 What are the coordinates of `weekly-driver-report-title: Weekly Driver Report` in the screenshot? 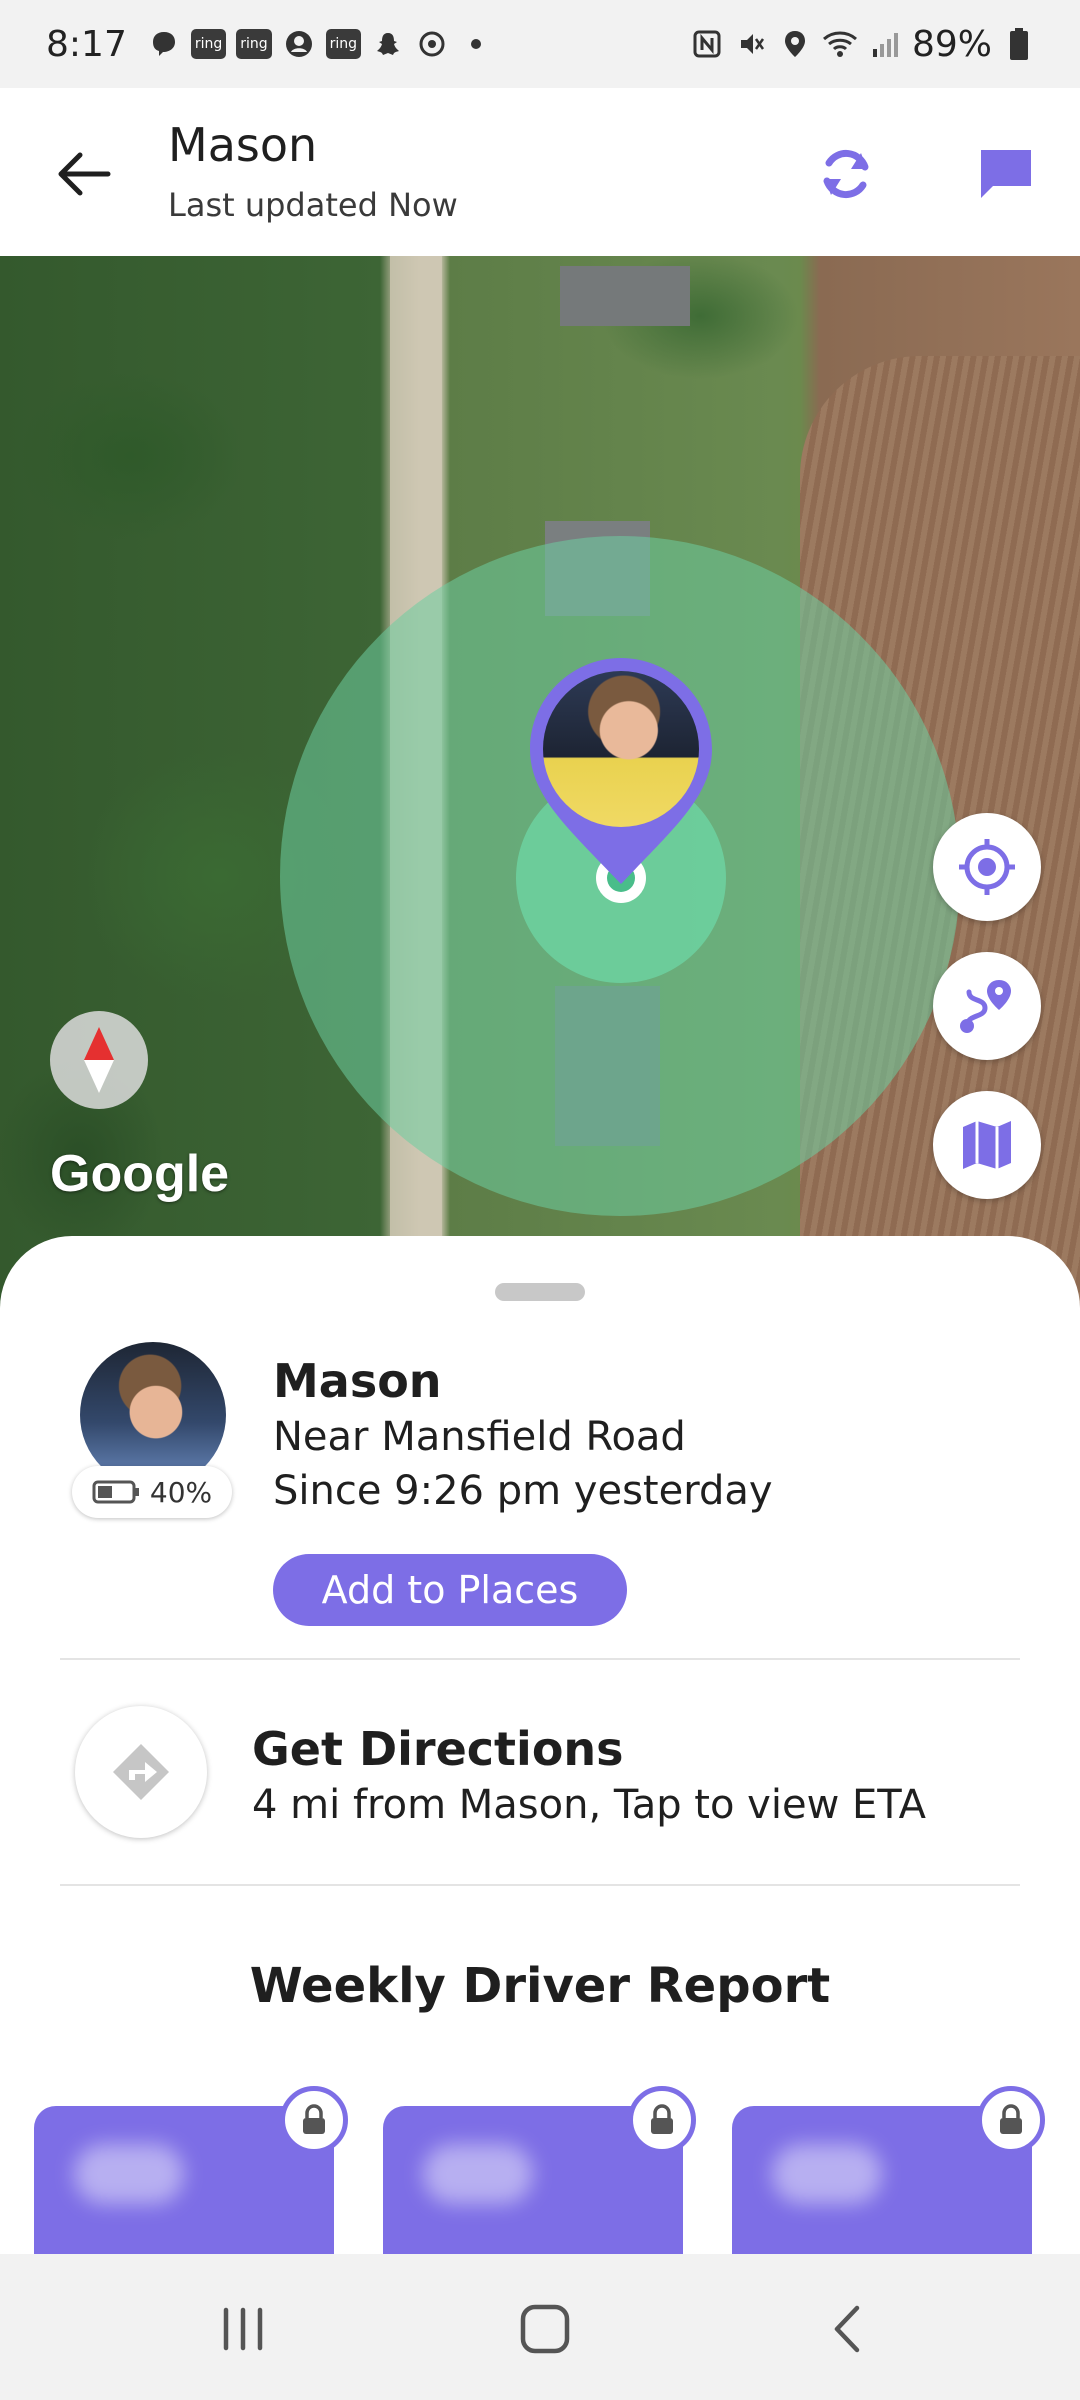 It's located at (540, 1986).